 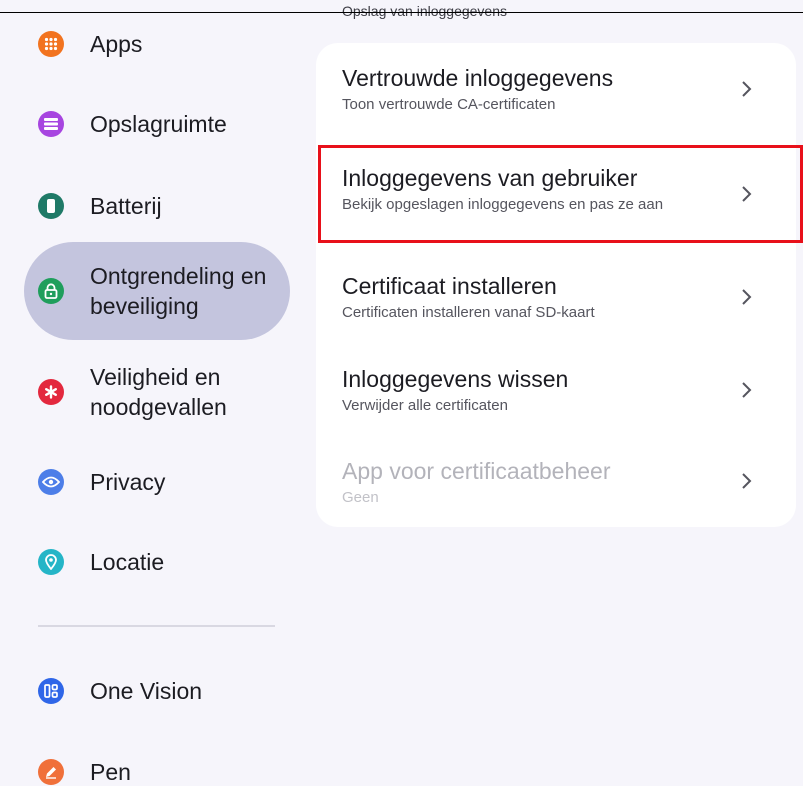 I want to click on battery-icon, so click(x=51, y=206).